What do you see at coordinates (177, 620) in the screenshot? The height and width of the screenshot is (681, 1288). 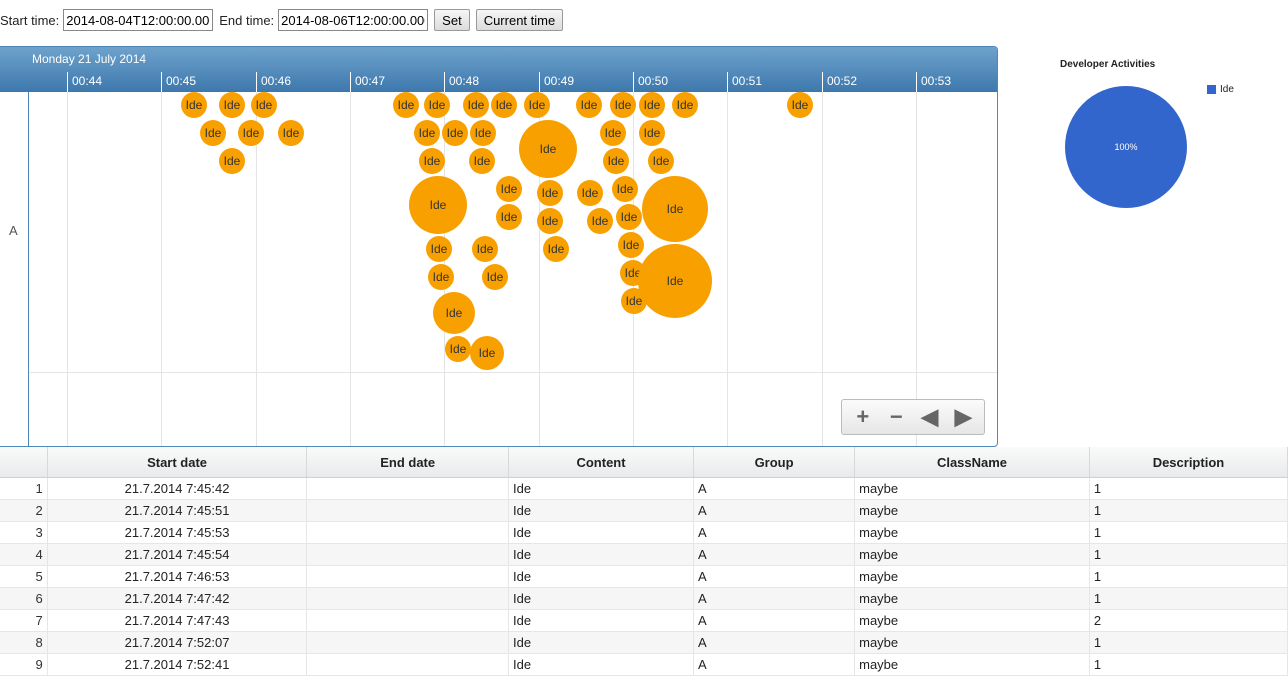 I see `table-cell: 21.7.2014 7:47:43` at bounding box center [177, 620].